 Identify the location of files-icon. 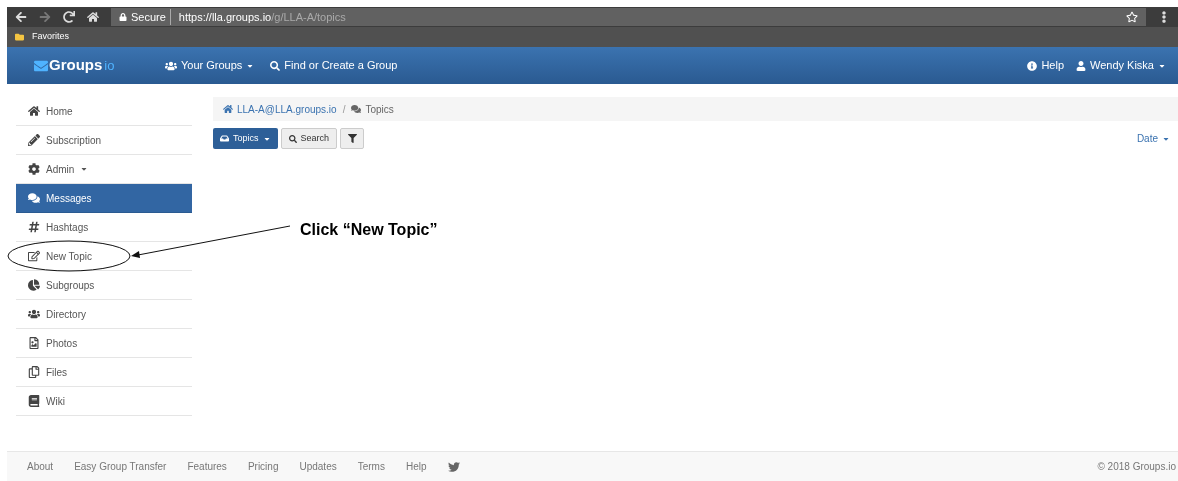
(34, 372).